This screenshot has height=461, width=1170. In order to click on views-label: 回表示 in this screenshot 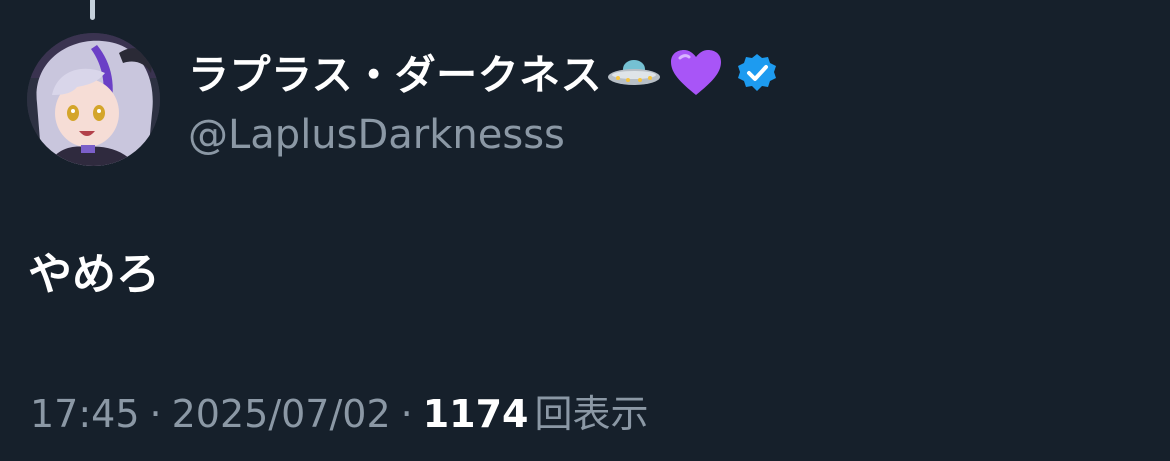, I will do `click(591, 414)`.